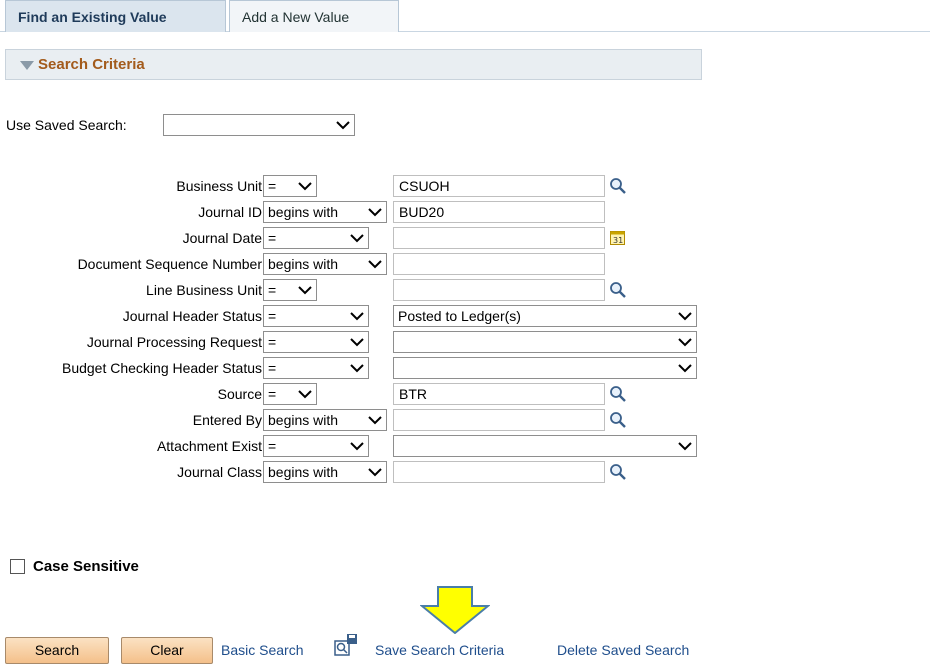  What do you see at coordinates (204, 290) in the screenshot?
I see `line-business-unit-label: Line Business Unit` at bounding box center [204, 290].